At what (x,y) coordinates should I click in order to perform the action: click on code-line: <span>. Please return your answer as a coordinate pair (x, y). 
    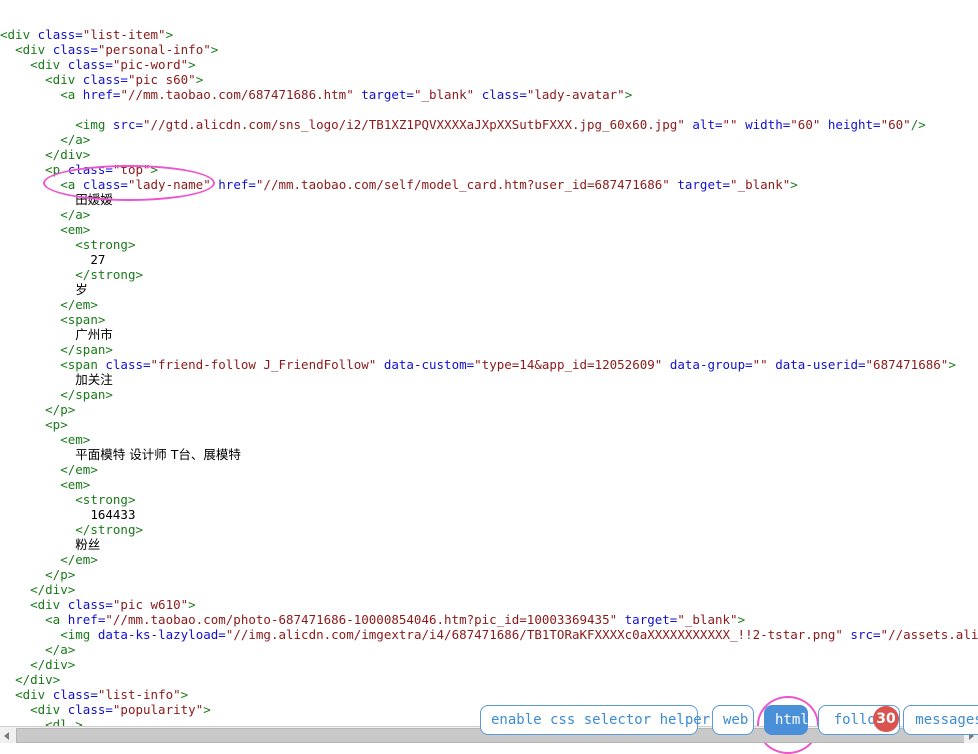
    Looking at the image, I should click on (83, 319).